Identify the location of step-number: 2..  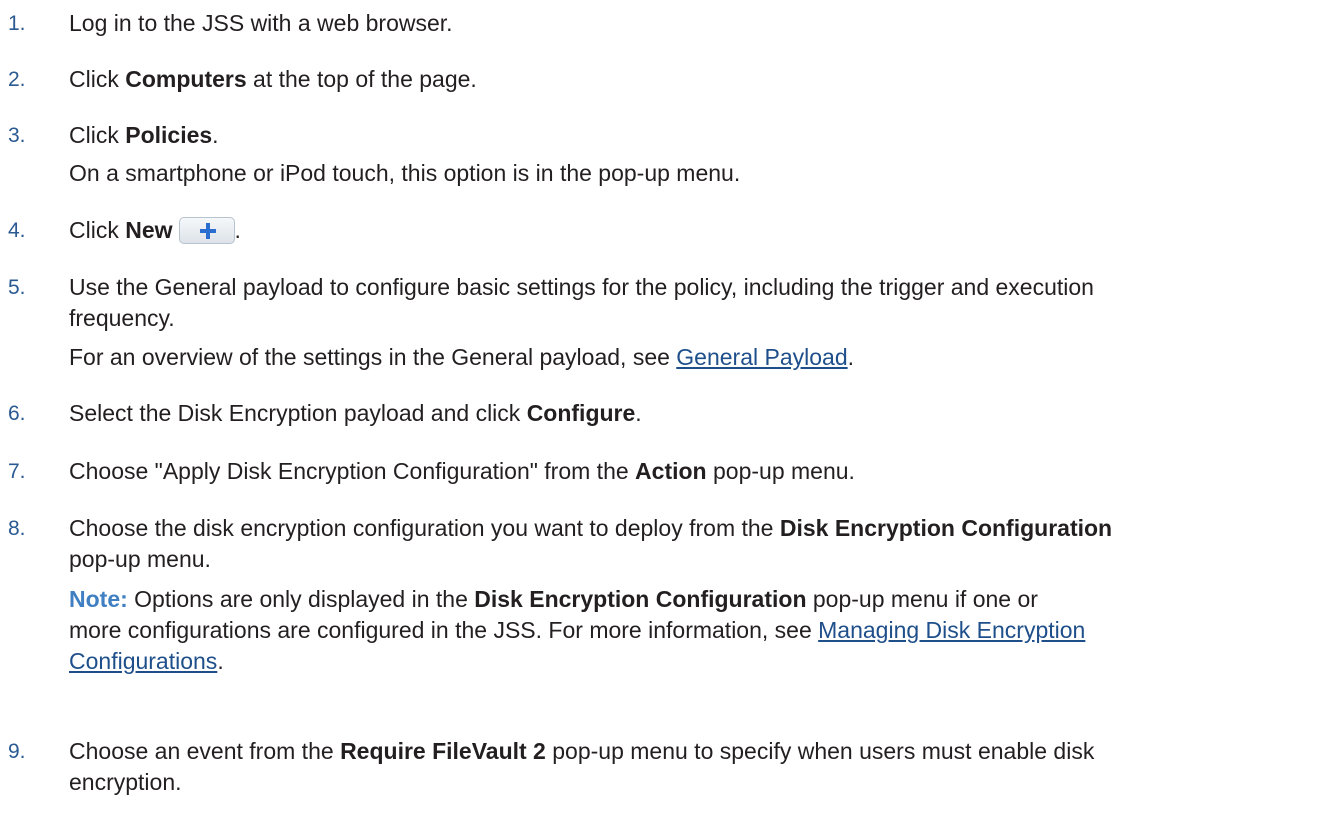
(17, 79).